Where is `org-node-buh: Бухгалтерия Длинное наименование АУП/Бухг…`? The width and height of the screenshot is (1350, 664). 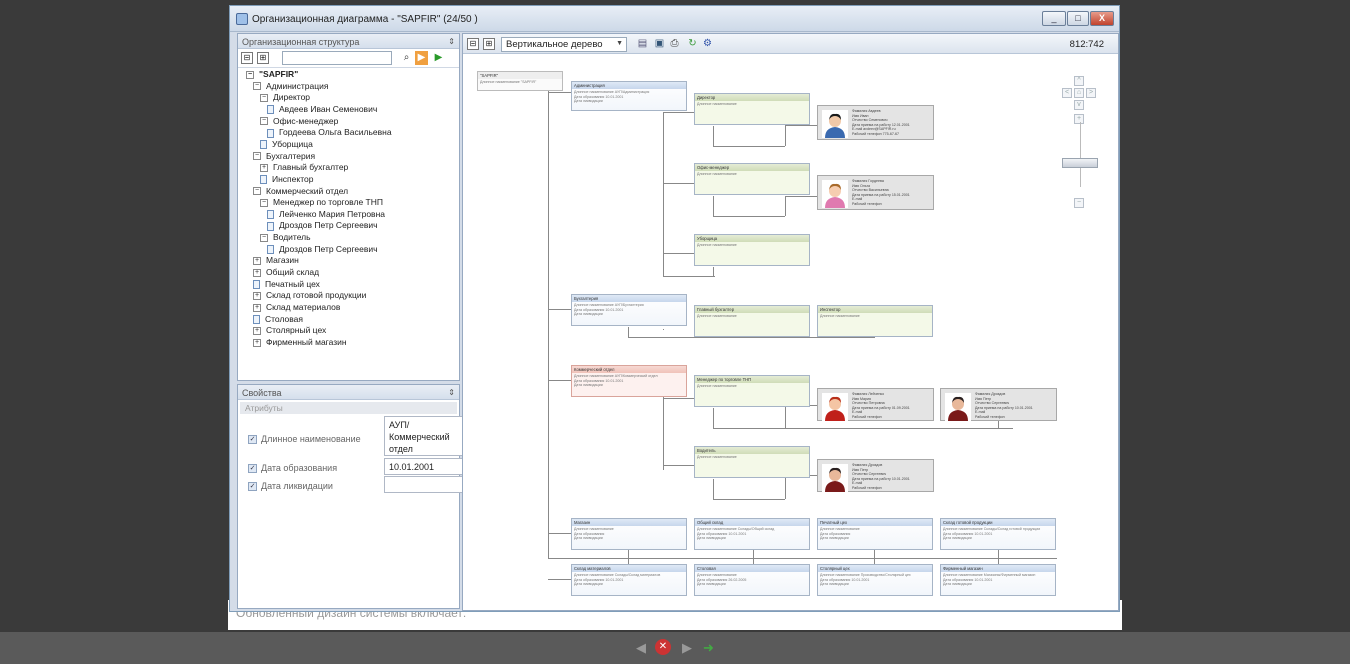
org-node-buh: Бухгалтерия Длинное наименование АУП/Бухг… is located at coordinates (629, 310).